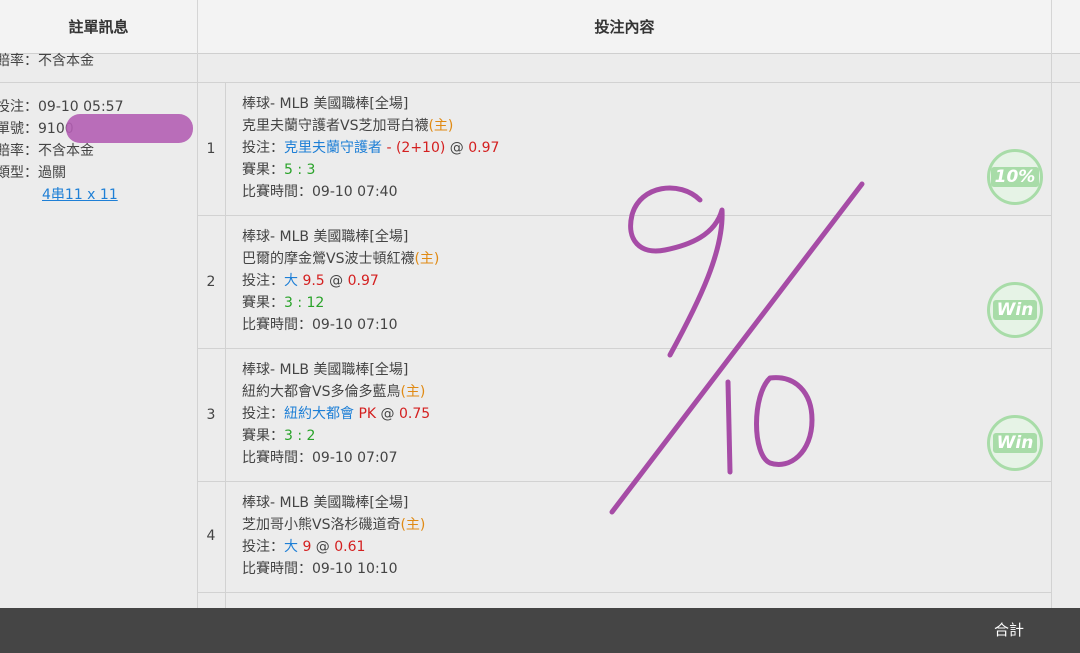 The width and height of the screenshot is (1080, 653). I want to click on match-time: 比賽時間：09-10 10:10, so click(320, 569).